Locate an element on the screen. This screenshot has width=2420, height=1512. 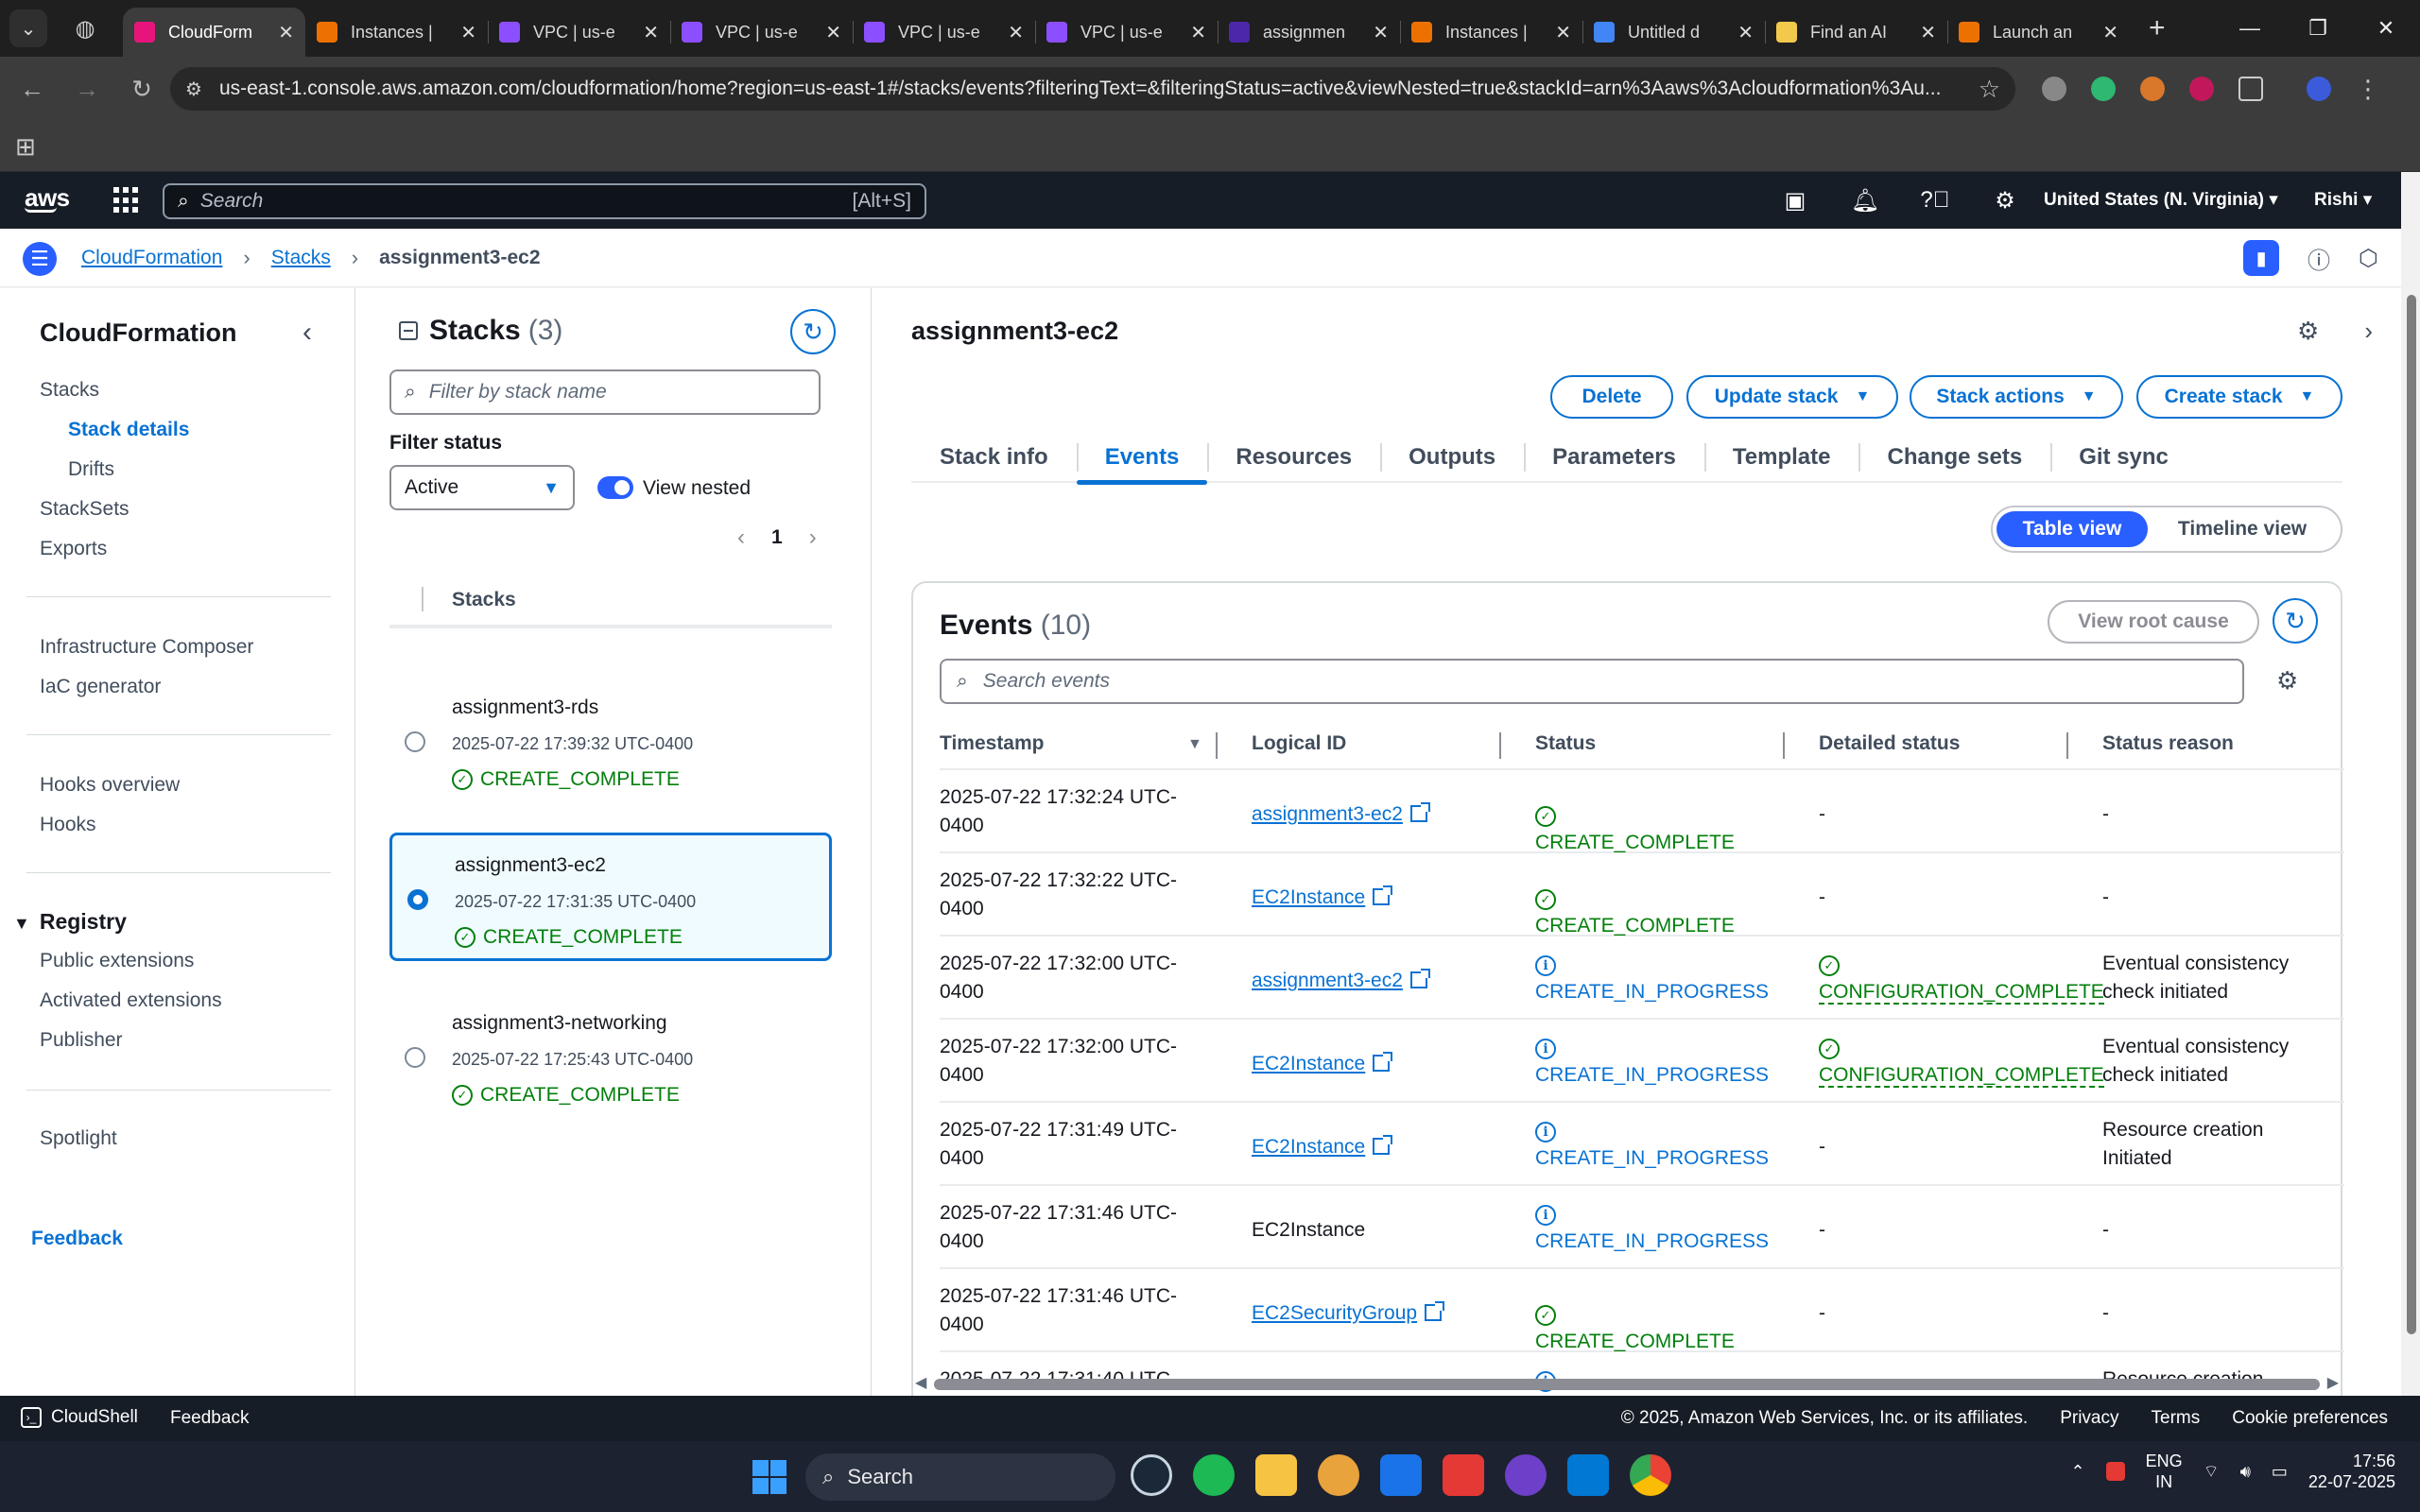
browser-tab: CloudForm ✕ is located at coordinates (214, 32).